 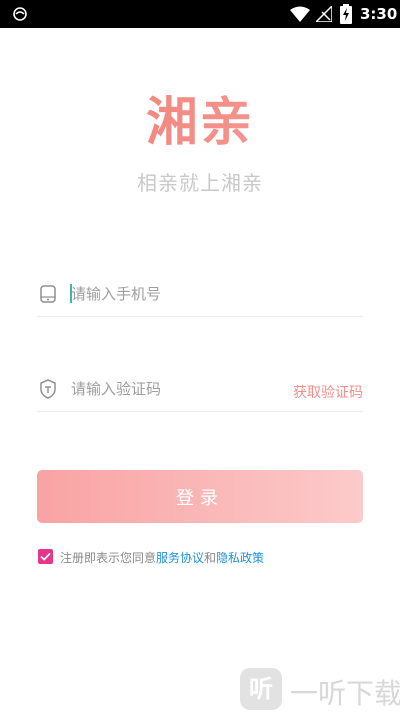 I want to click on get-code-button: 获取验证码, so click(x=328, y=392).